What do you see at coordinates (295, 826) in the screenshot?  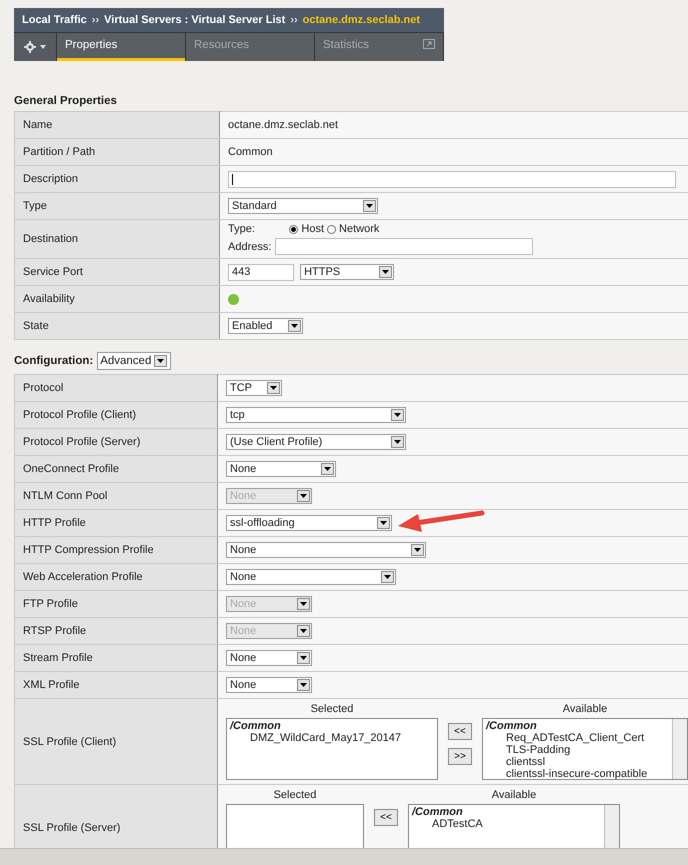 I see `selected-list` at bounding box center [295, 826].